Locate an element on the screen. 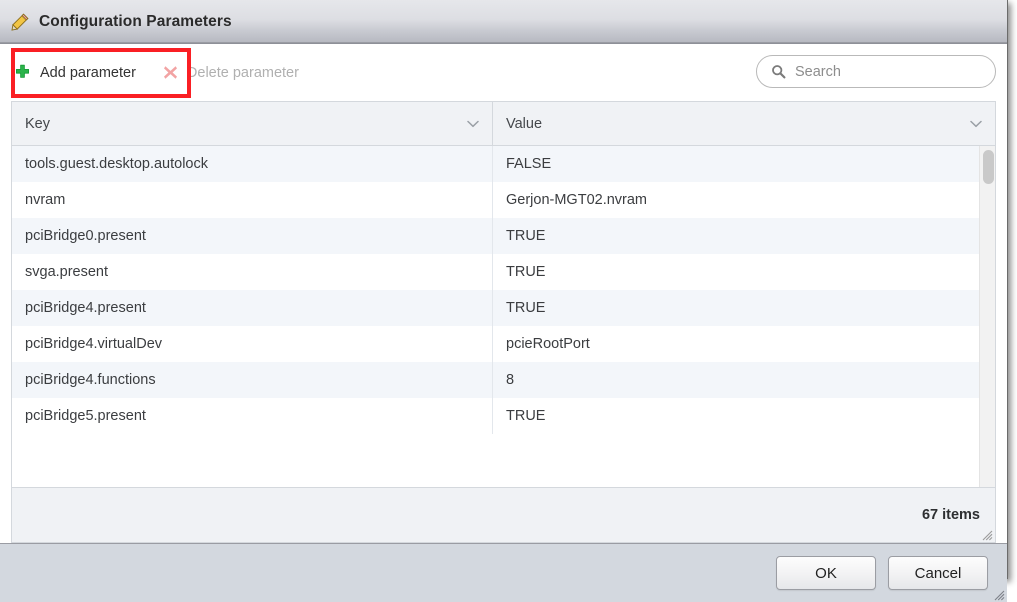  cell-value: pcieRootPort is located at coordinates (548, 344).